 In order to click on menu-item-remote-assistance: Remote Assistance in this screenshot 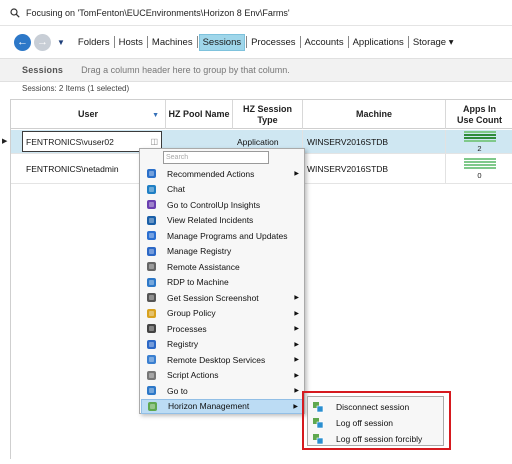, I will do `click(222, 267)`.